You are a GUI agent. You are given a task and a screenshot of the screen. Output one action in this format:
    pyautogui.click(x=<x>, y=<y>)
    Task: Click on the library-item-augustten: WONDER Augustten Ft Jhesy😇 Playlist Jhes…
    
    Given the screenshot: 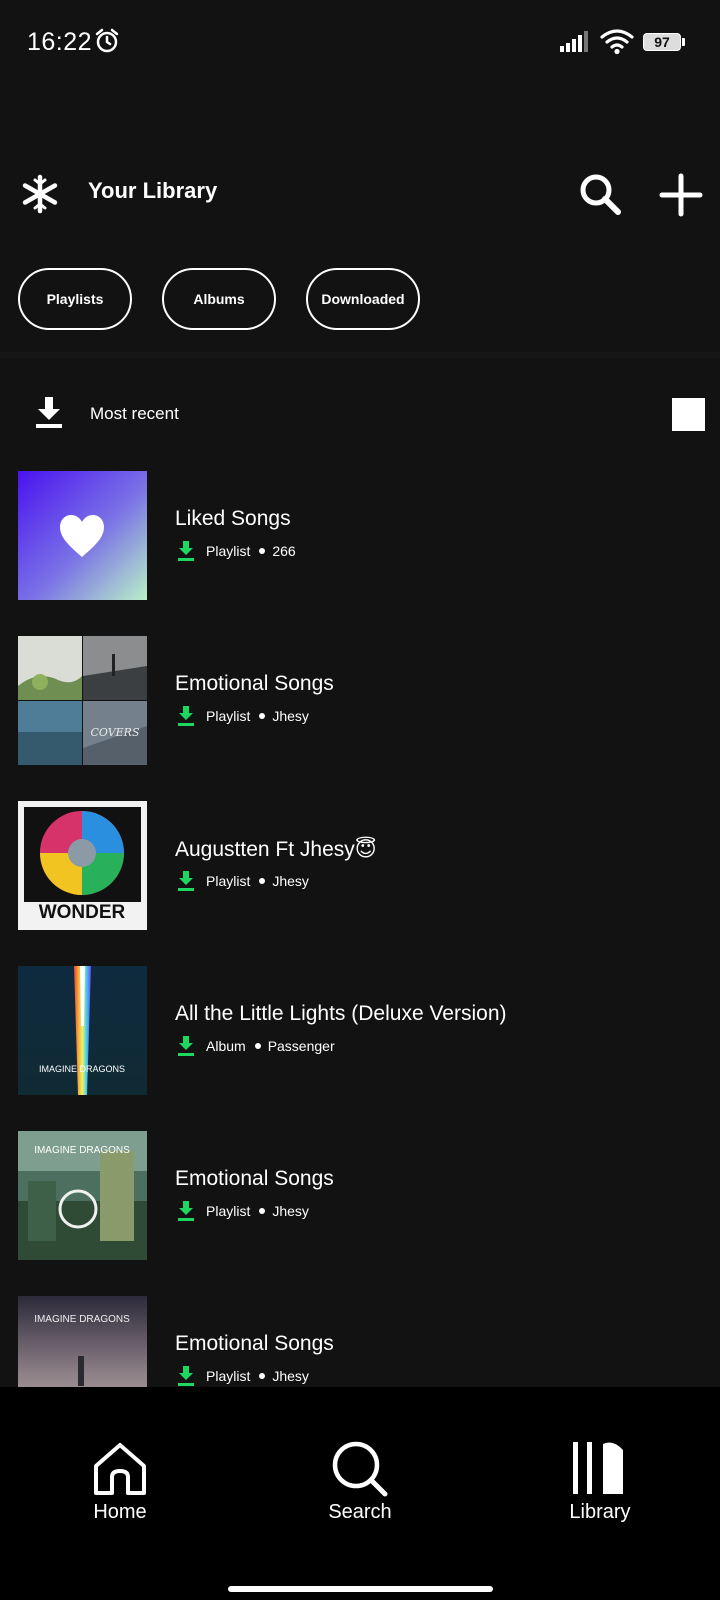 What is the action you would take?
    pyautogui.click(x=360, y=866)
    